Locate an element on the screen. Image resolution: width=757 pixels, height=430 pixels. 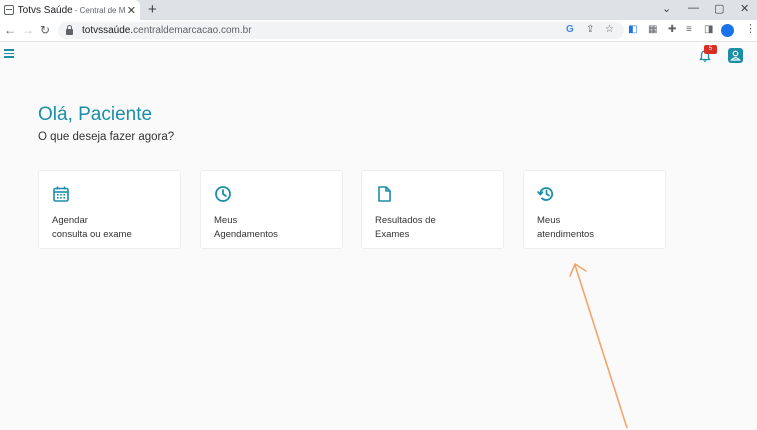
calendar-icon is located at coordinates (61, 194).